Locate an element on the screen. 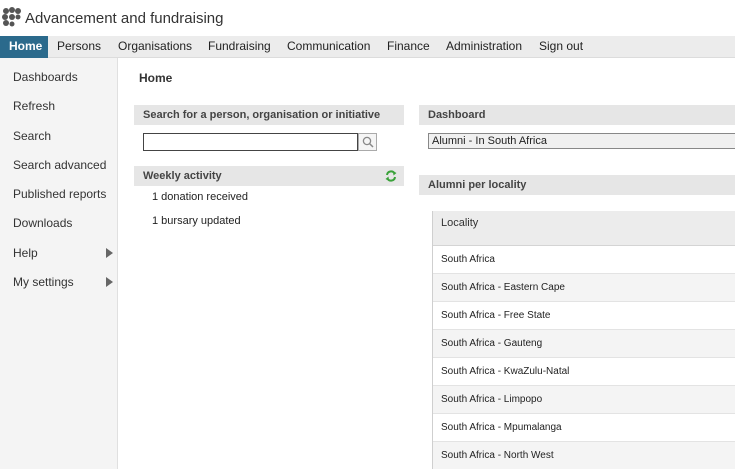  nav-persons: Persons is located at coordinates (79, 47).